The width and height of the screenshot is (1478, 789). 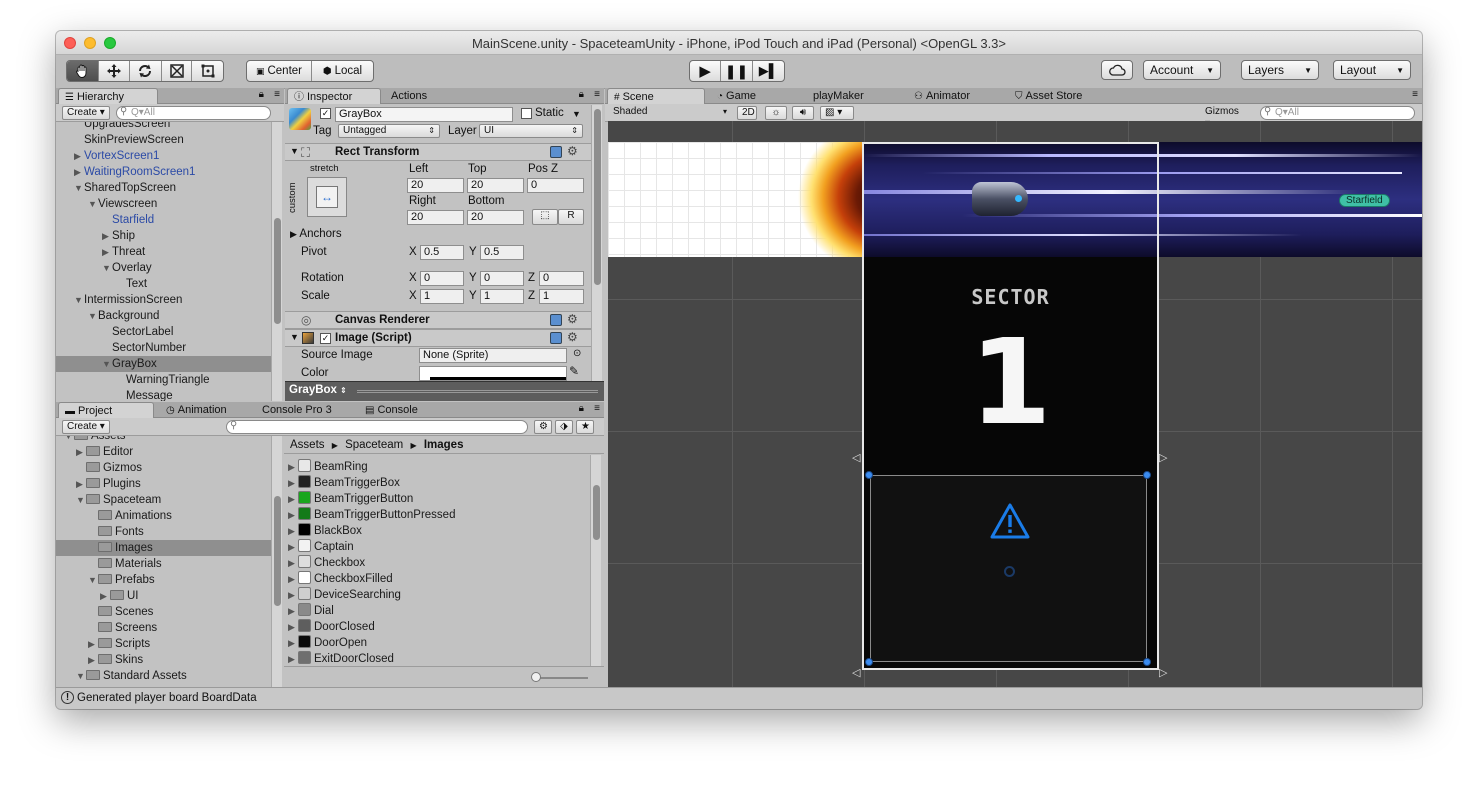 I want to click on asset-item: ▶ BeamTriggerButtonPressed, so click(x=438, y=515).